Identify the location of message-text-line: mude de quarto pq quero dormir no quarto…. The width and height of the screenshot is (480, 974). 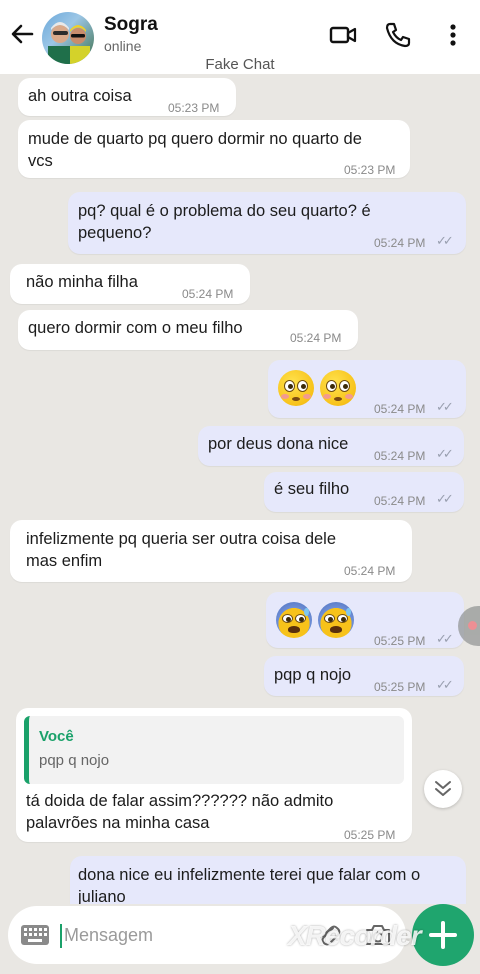
(195, 139).